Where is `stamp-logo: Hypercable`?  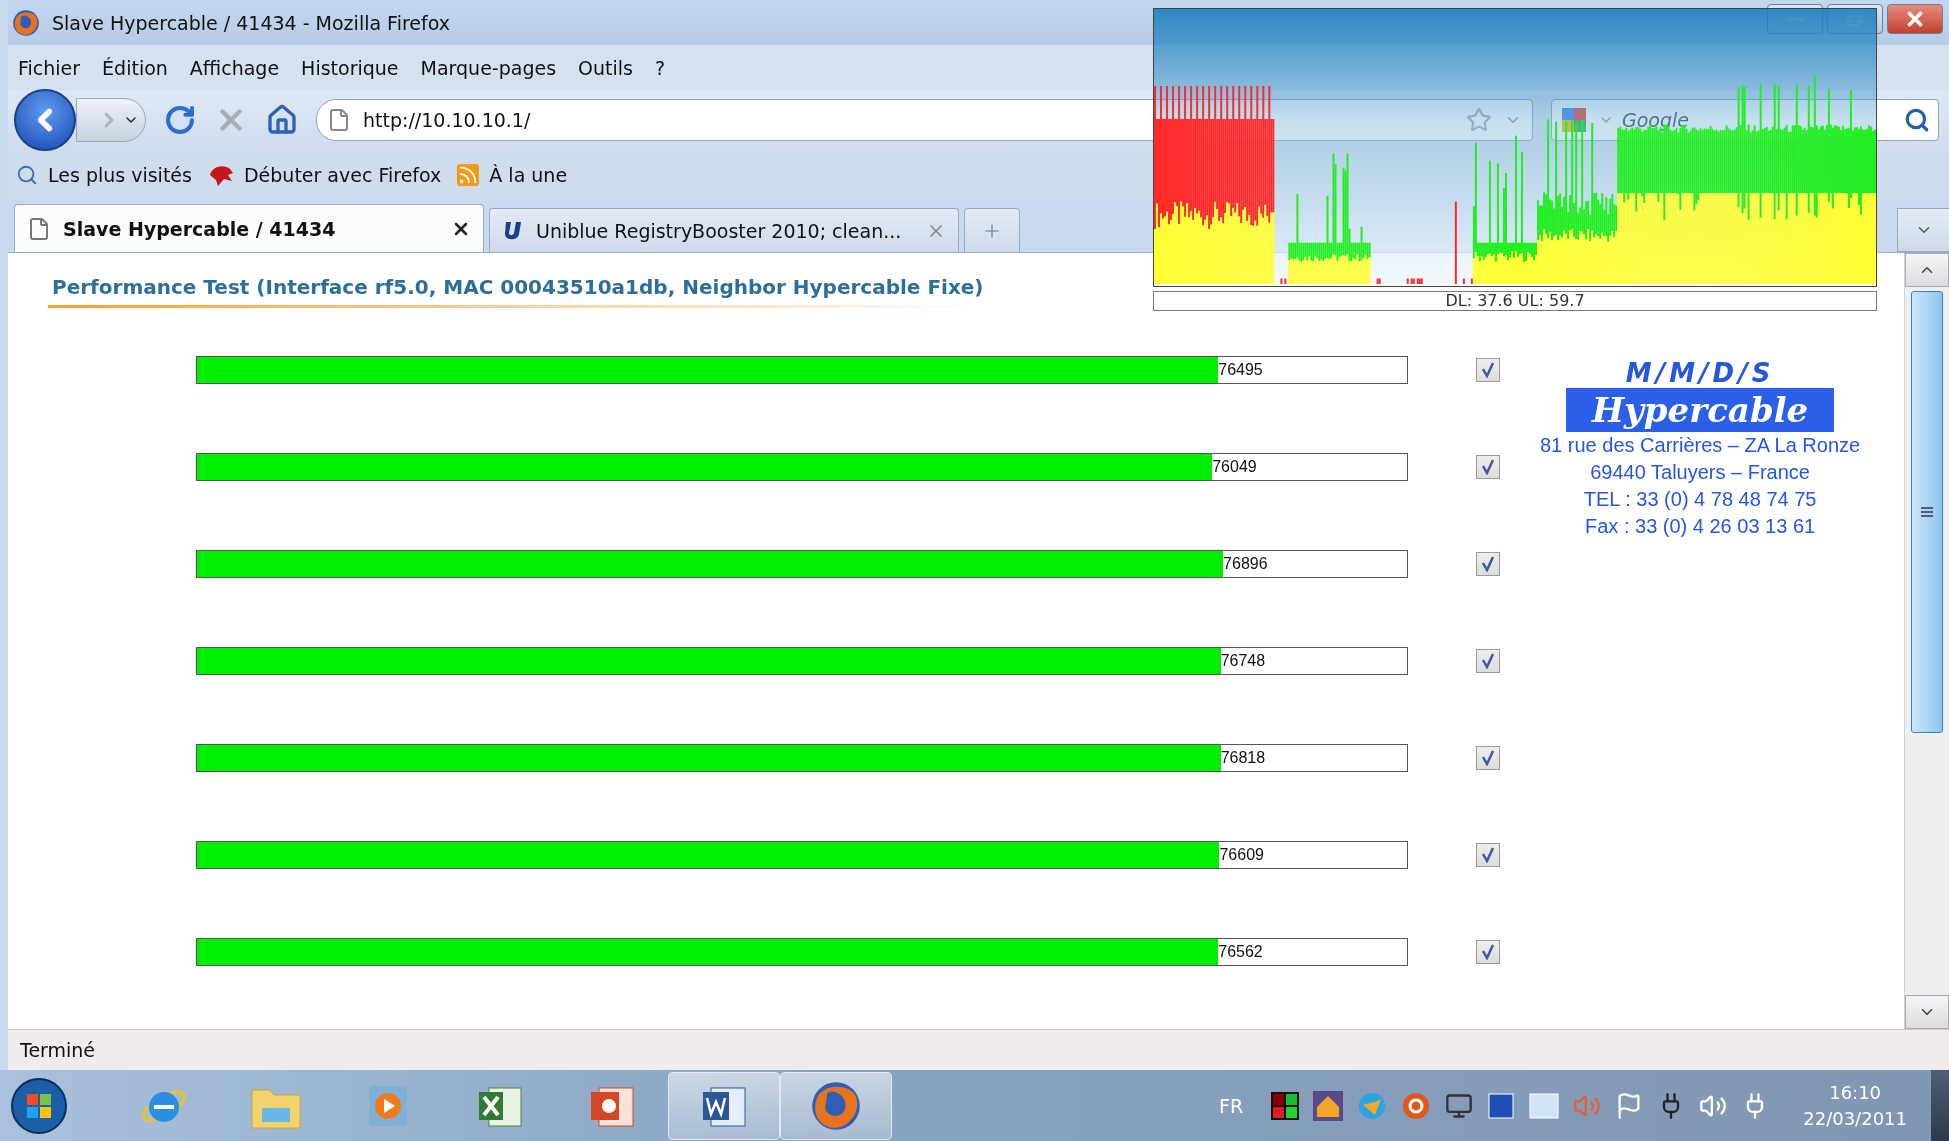
stamp-logo: Hypercable is located at coordinates (1700, 410).